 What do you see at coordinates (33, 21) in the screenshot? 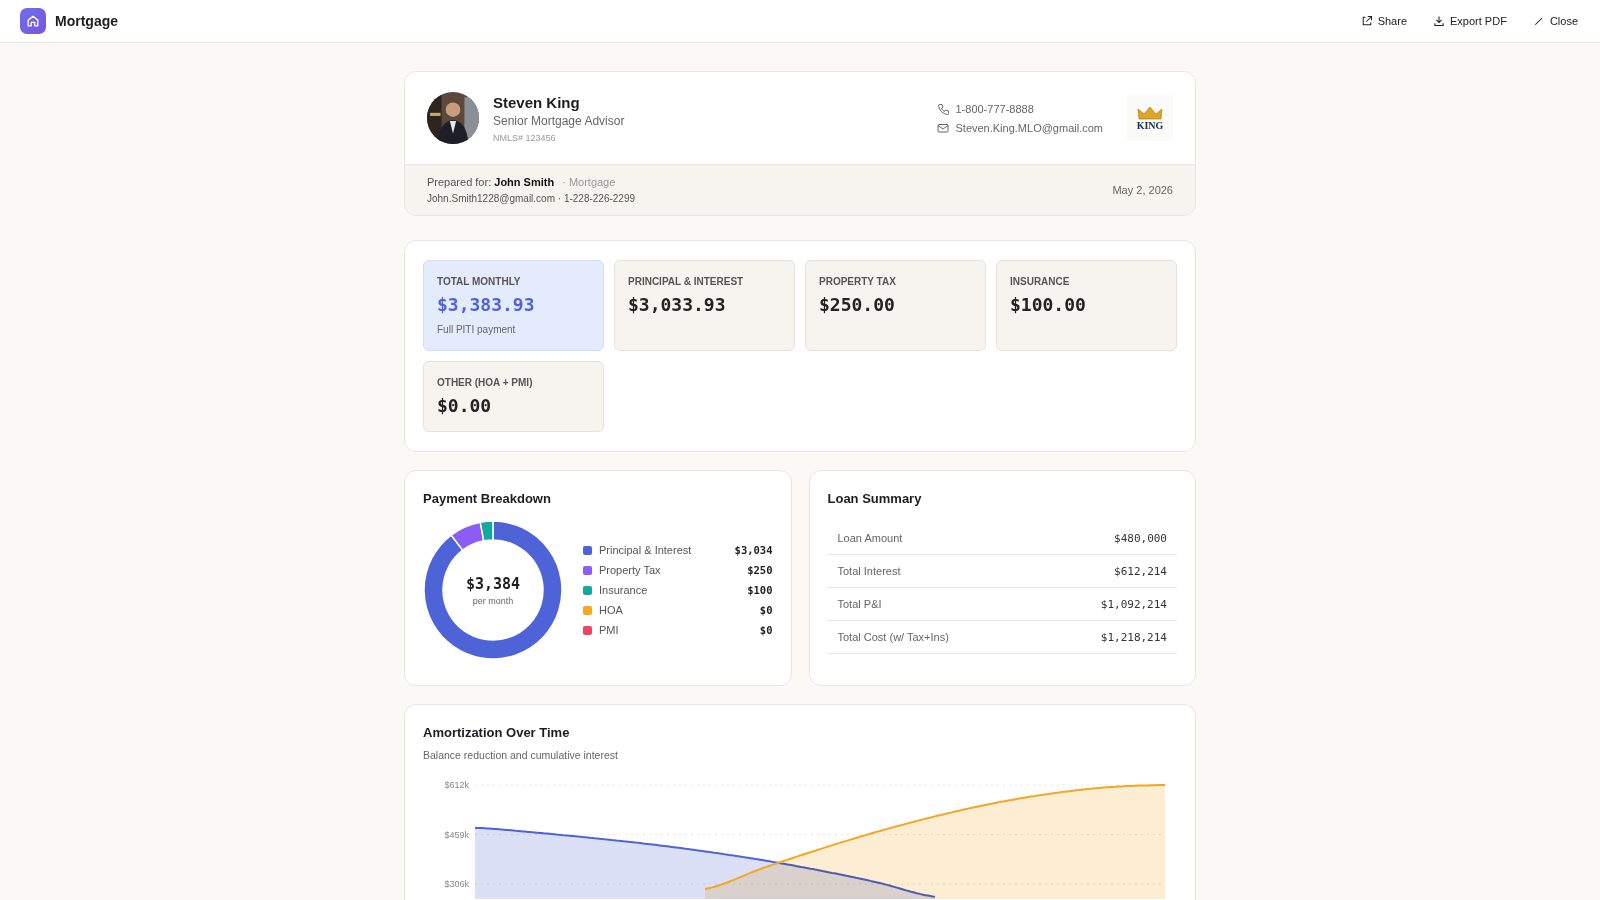
I see `home-icon` at bounding box center [33, 21].